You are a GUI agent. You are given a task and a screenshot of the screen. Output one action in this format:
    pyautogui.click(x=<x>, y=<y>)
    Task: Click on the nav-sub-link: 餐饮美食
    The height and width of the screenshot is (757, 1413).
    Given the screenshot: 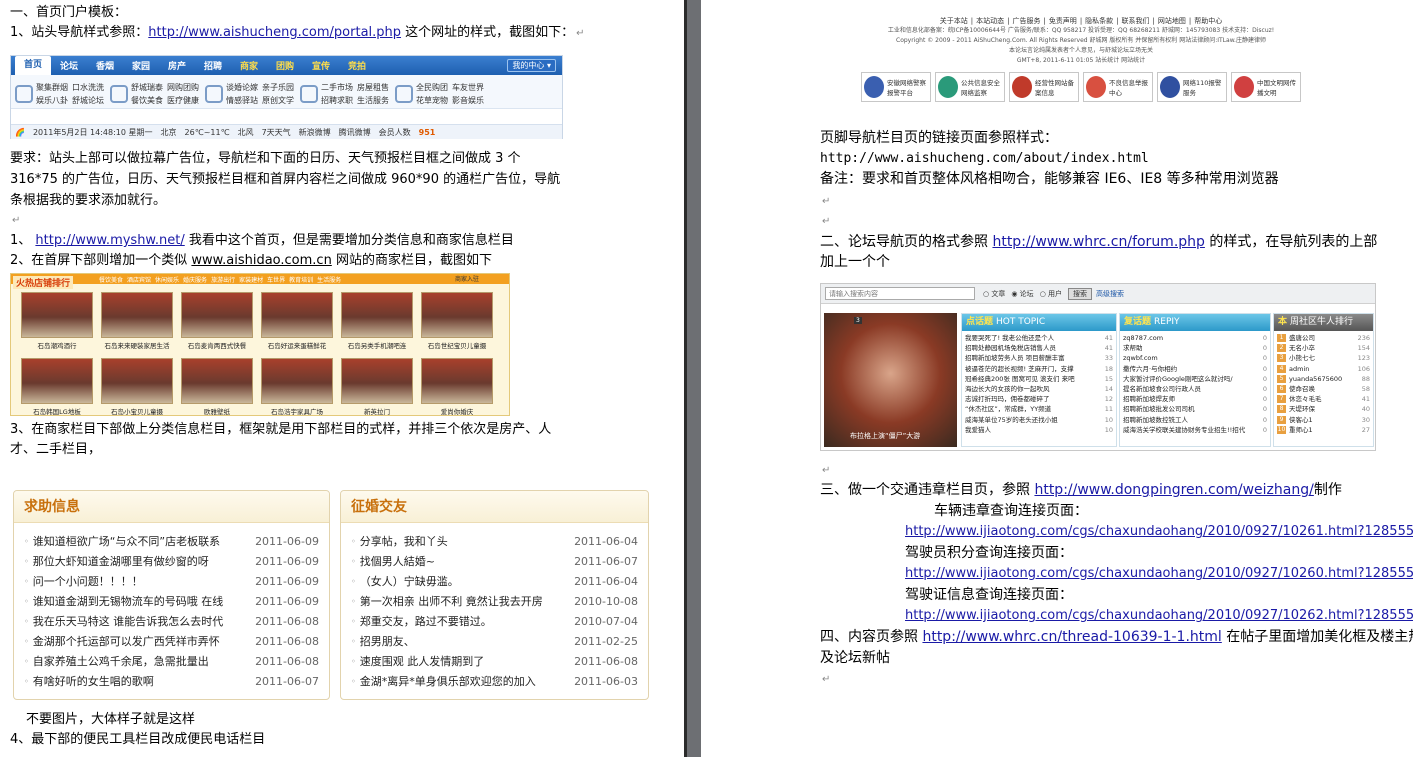 What is the action you would take?
    pyautogui.click(x=147, y=100)
    